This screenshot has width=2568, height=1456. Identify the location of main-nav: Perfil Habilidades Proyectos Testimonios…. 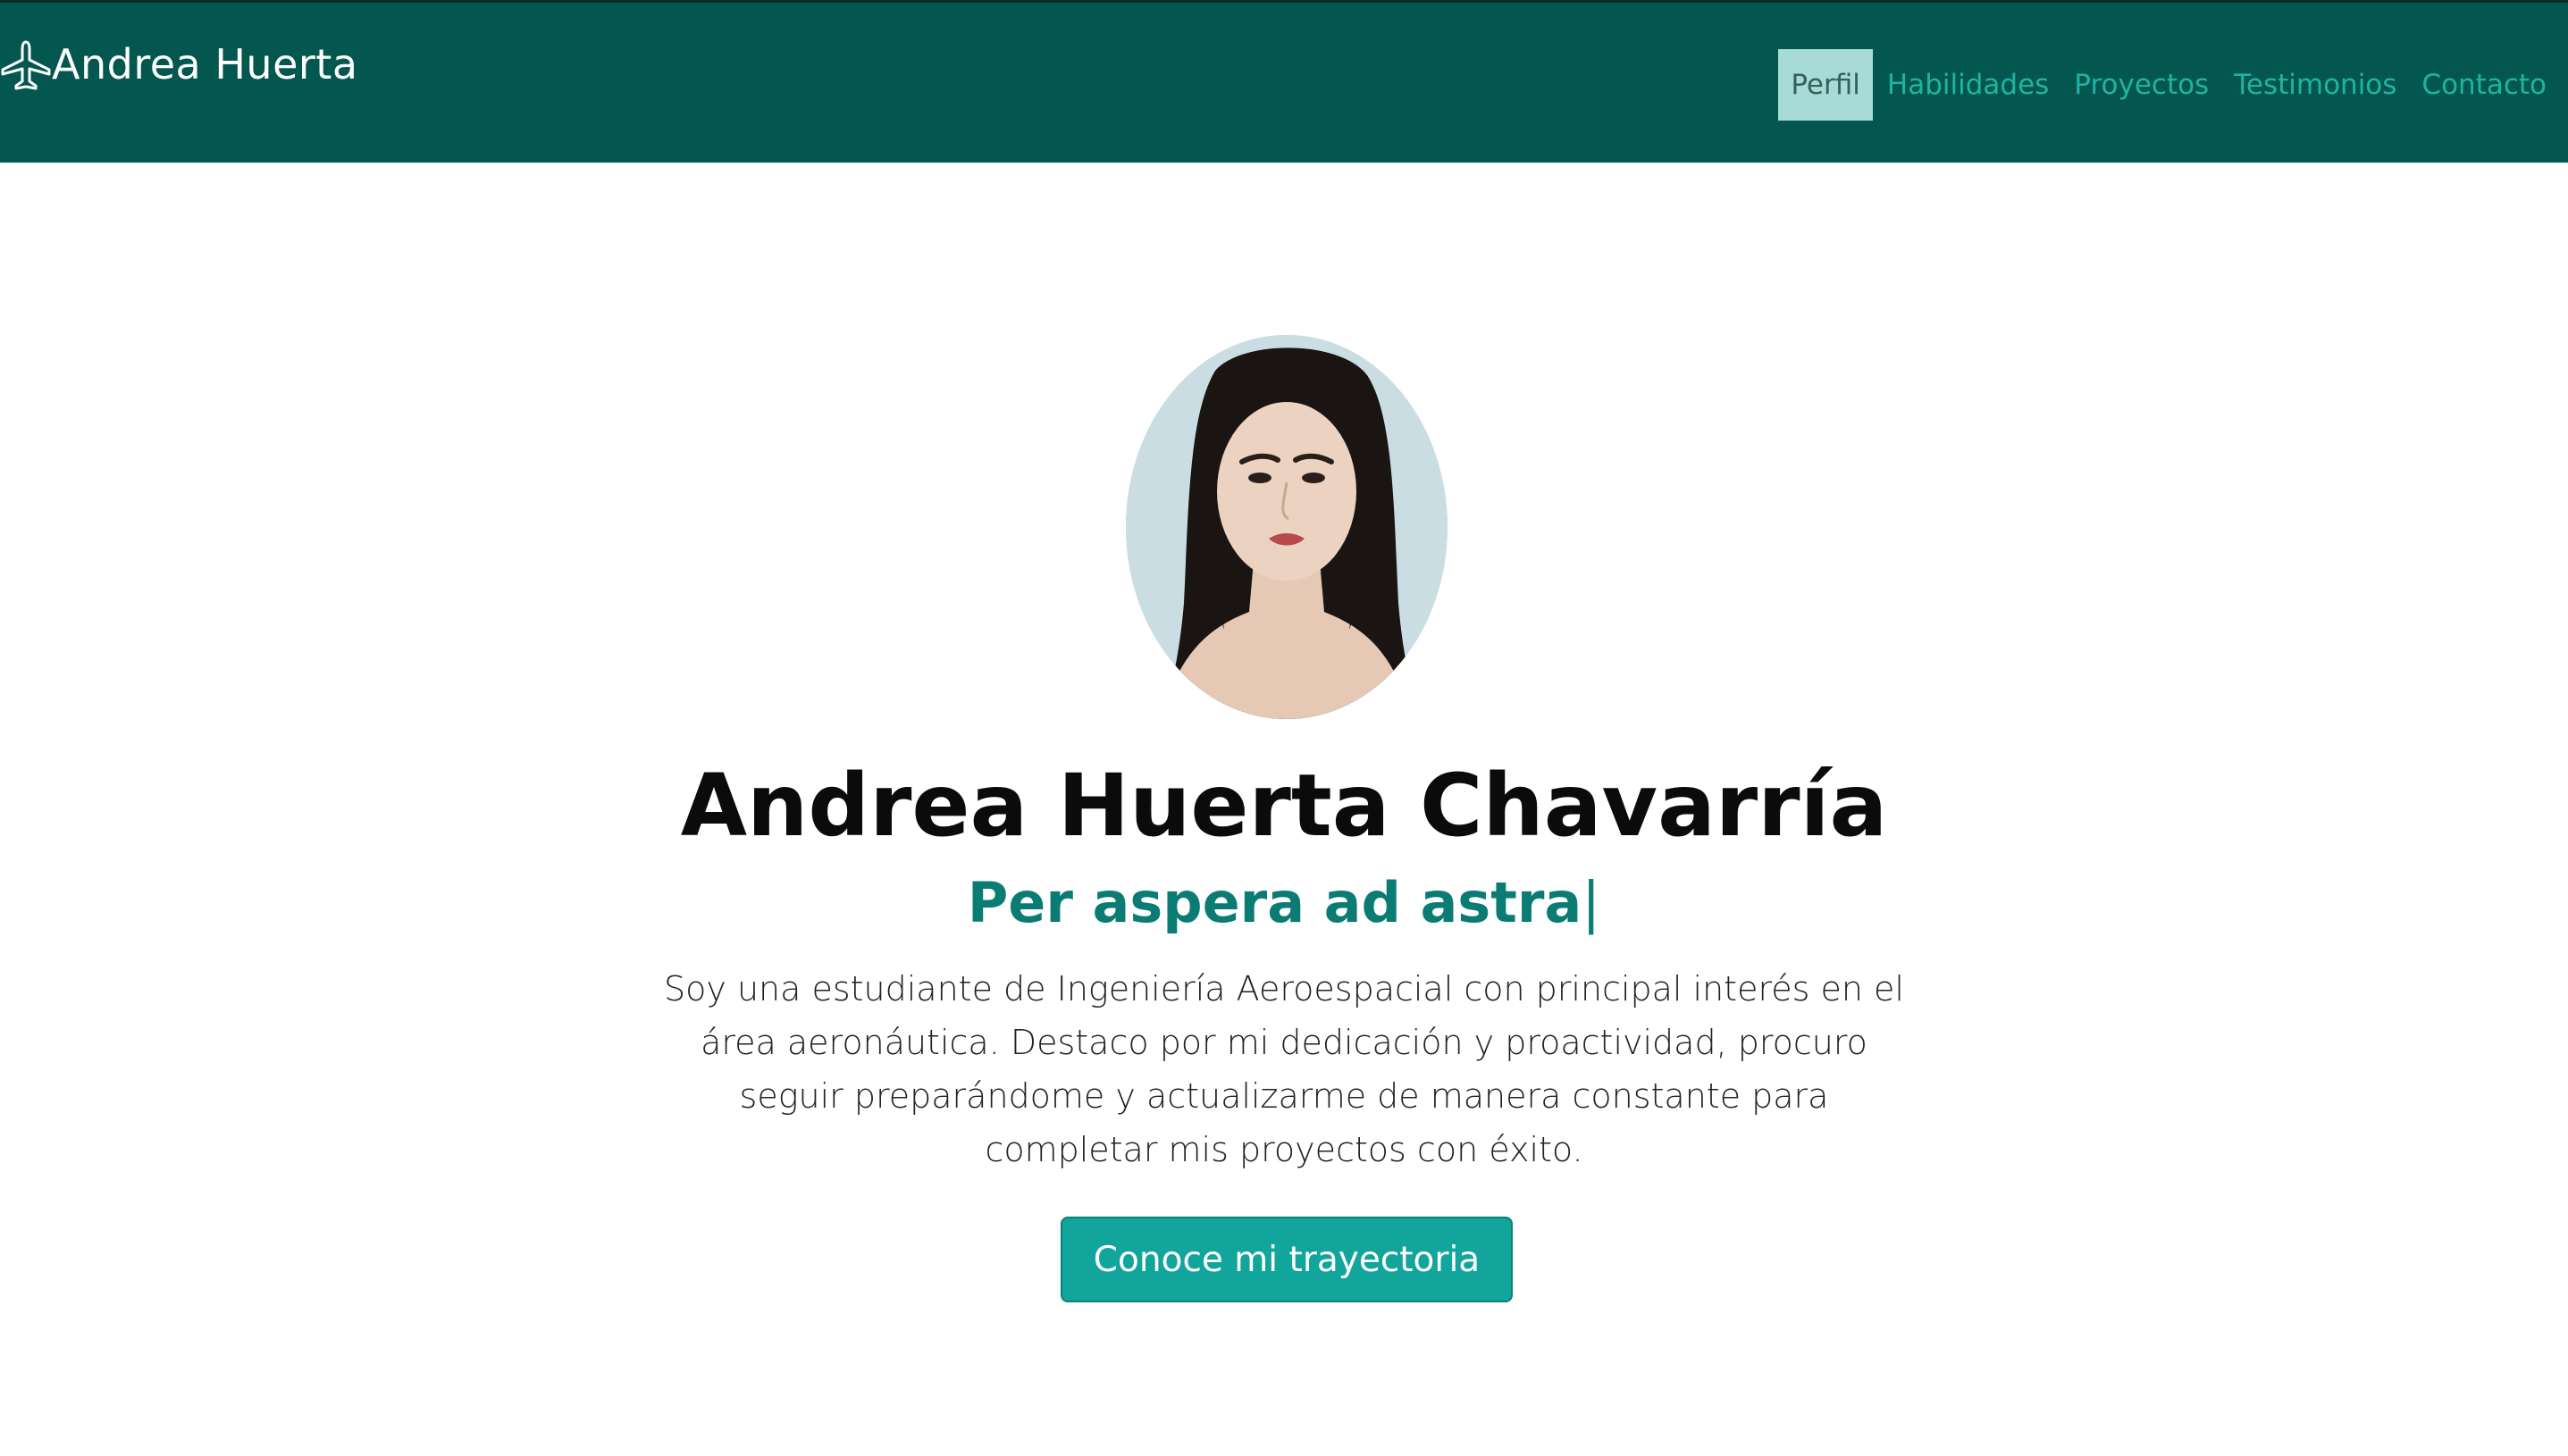
(2168, 85).